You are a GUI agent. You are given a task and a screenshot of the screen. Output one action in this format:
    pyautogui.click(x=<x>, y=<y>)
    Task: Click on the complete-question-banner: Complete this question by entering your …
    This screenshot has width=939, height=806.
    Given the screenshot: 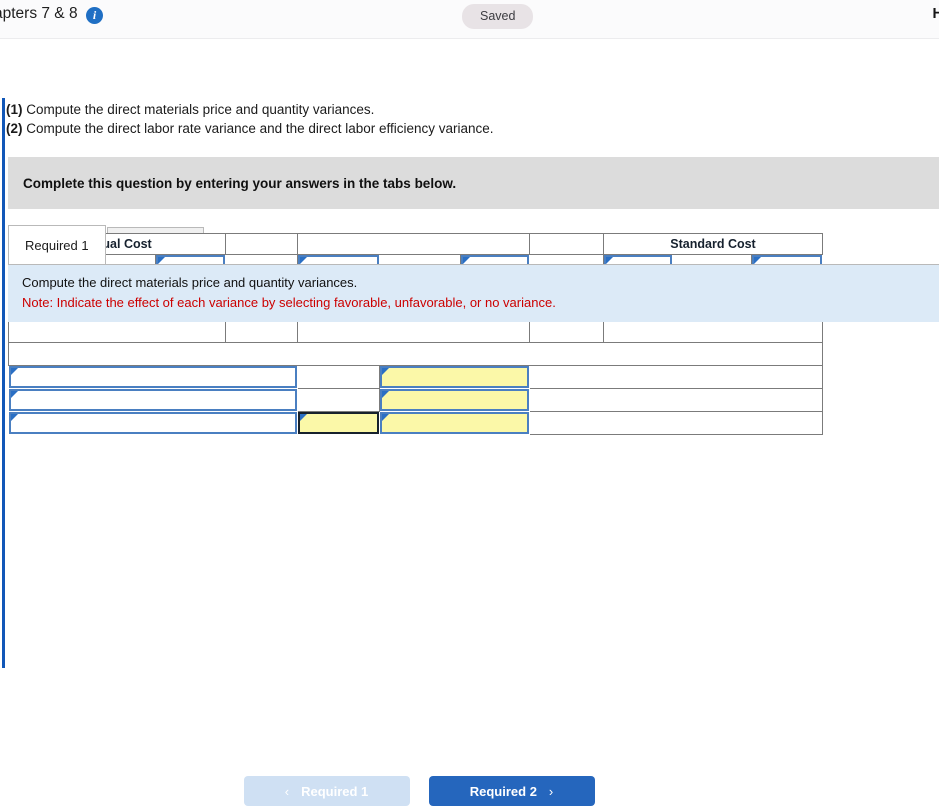 What is the action you would take?
    pyautogui.click(x=473, y=183)
    